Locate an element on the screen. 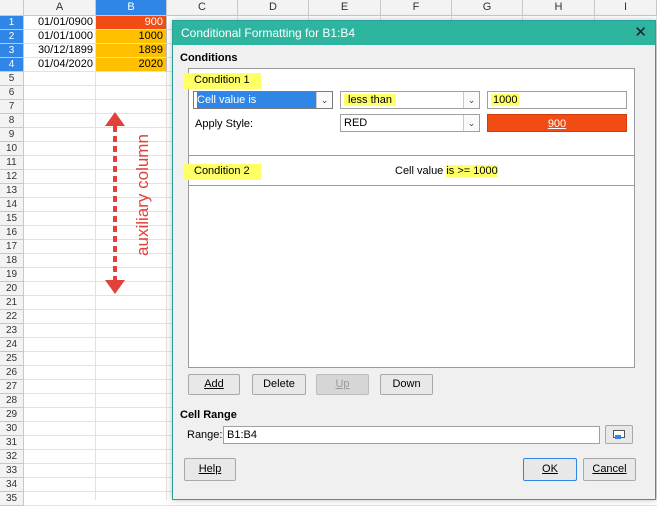 This screenshot has width=657, height=506. apply-style-label: Apply Style: is located at coordinates (224, 124).